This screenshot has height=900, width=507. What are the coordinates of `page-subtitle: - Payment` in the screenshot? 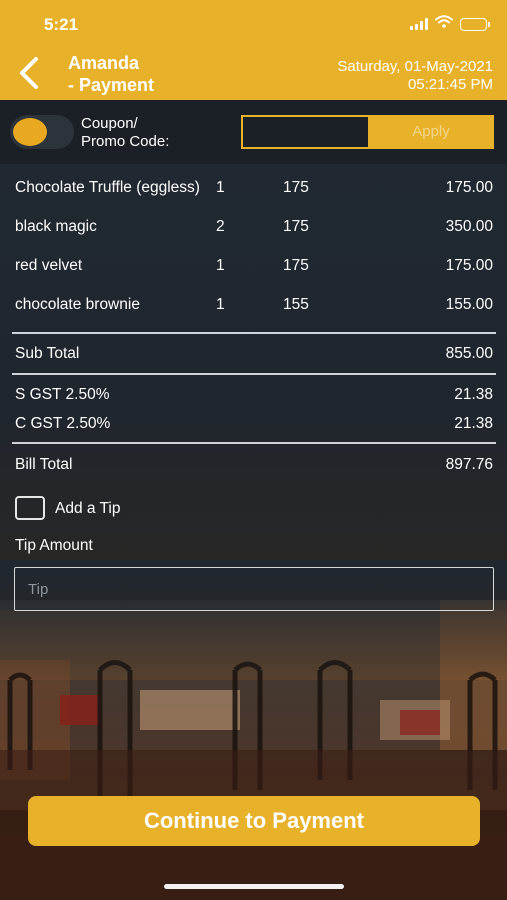 It's located at (111, 85).